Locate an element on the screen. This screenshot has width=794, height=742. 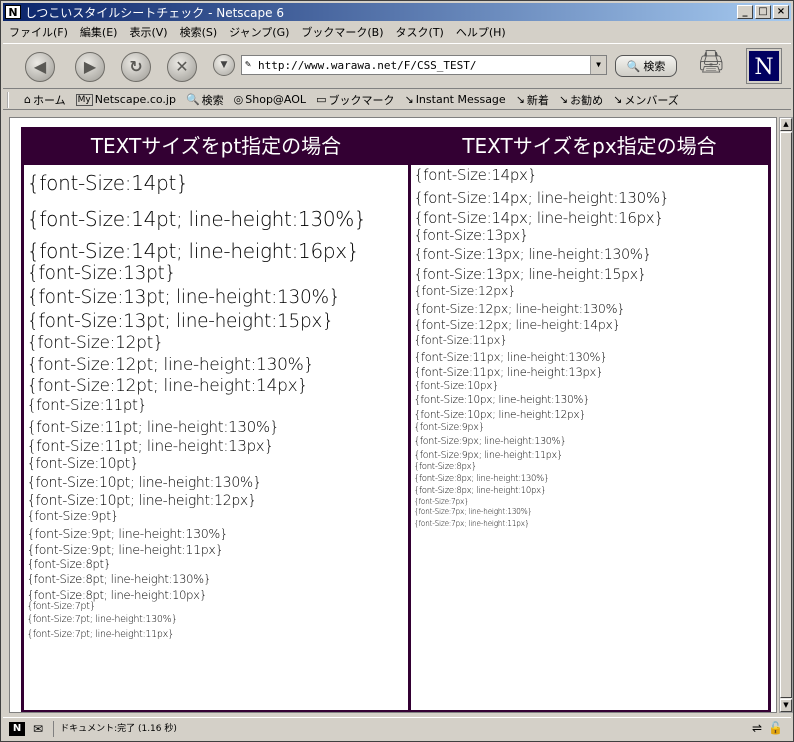
url-text: http://www.warawa.net/F/CSS_TEST/ is located at coordinates (367, 65).